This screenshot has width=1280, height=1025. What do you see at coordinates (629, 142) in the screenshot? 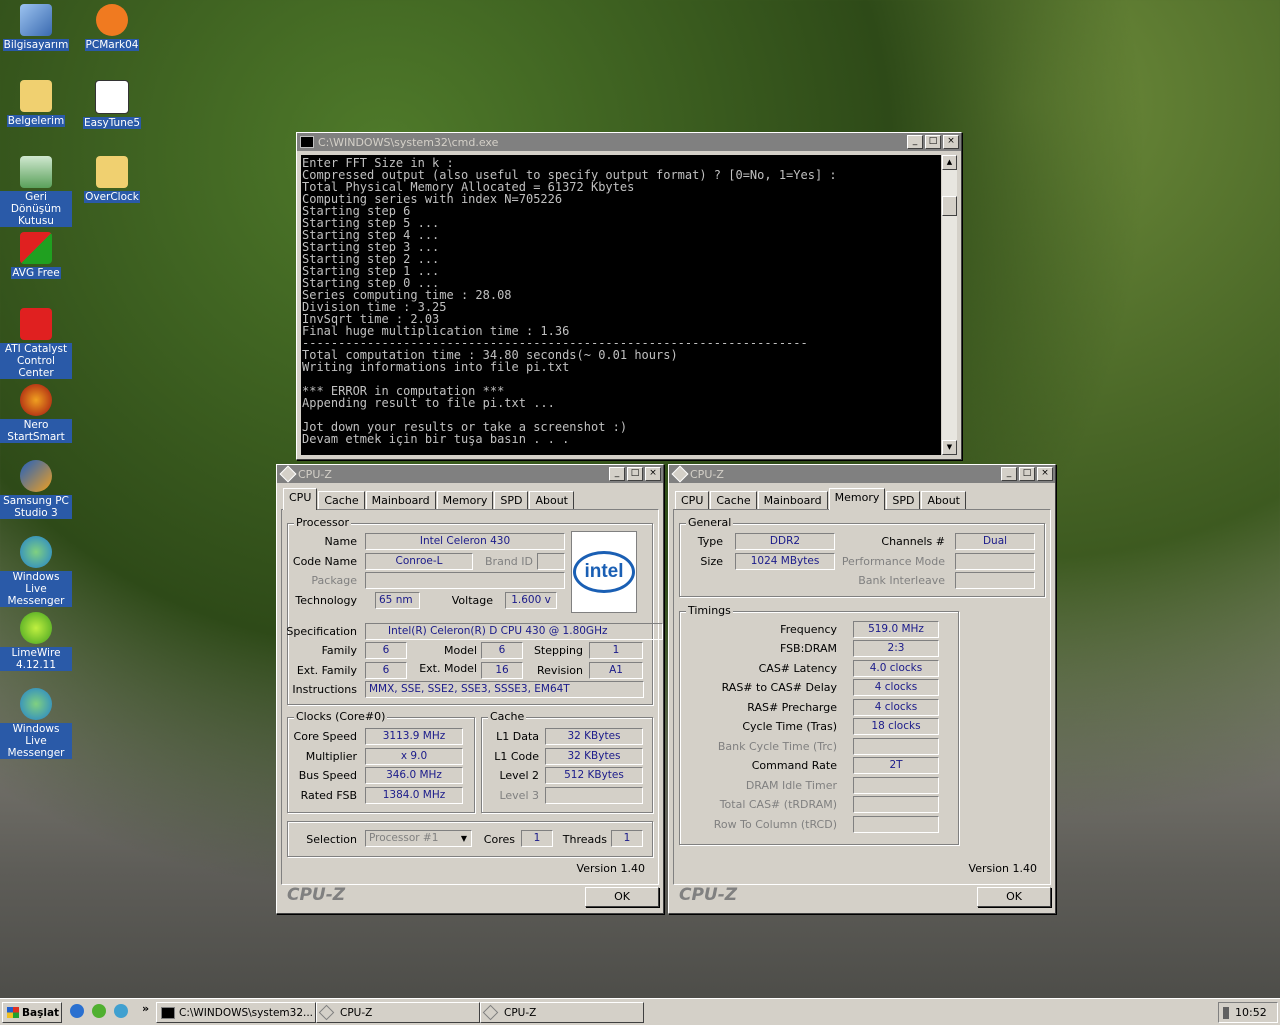
I see `cmd-titlebar: C:\WINDOWS\system32\cmd.exe _ □ ×` at bounding box center [629, 142].